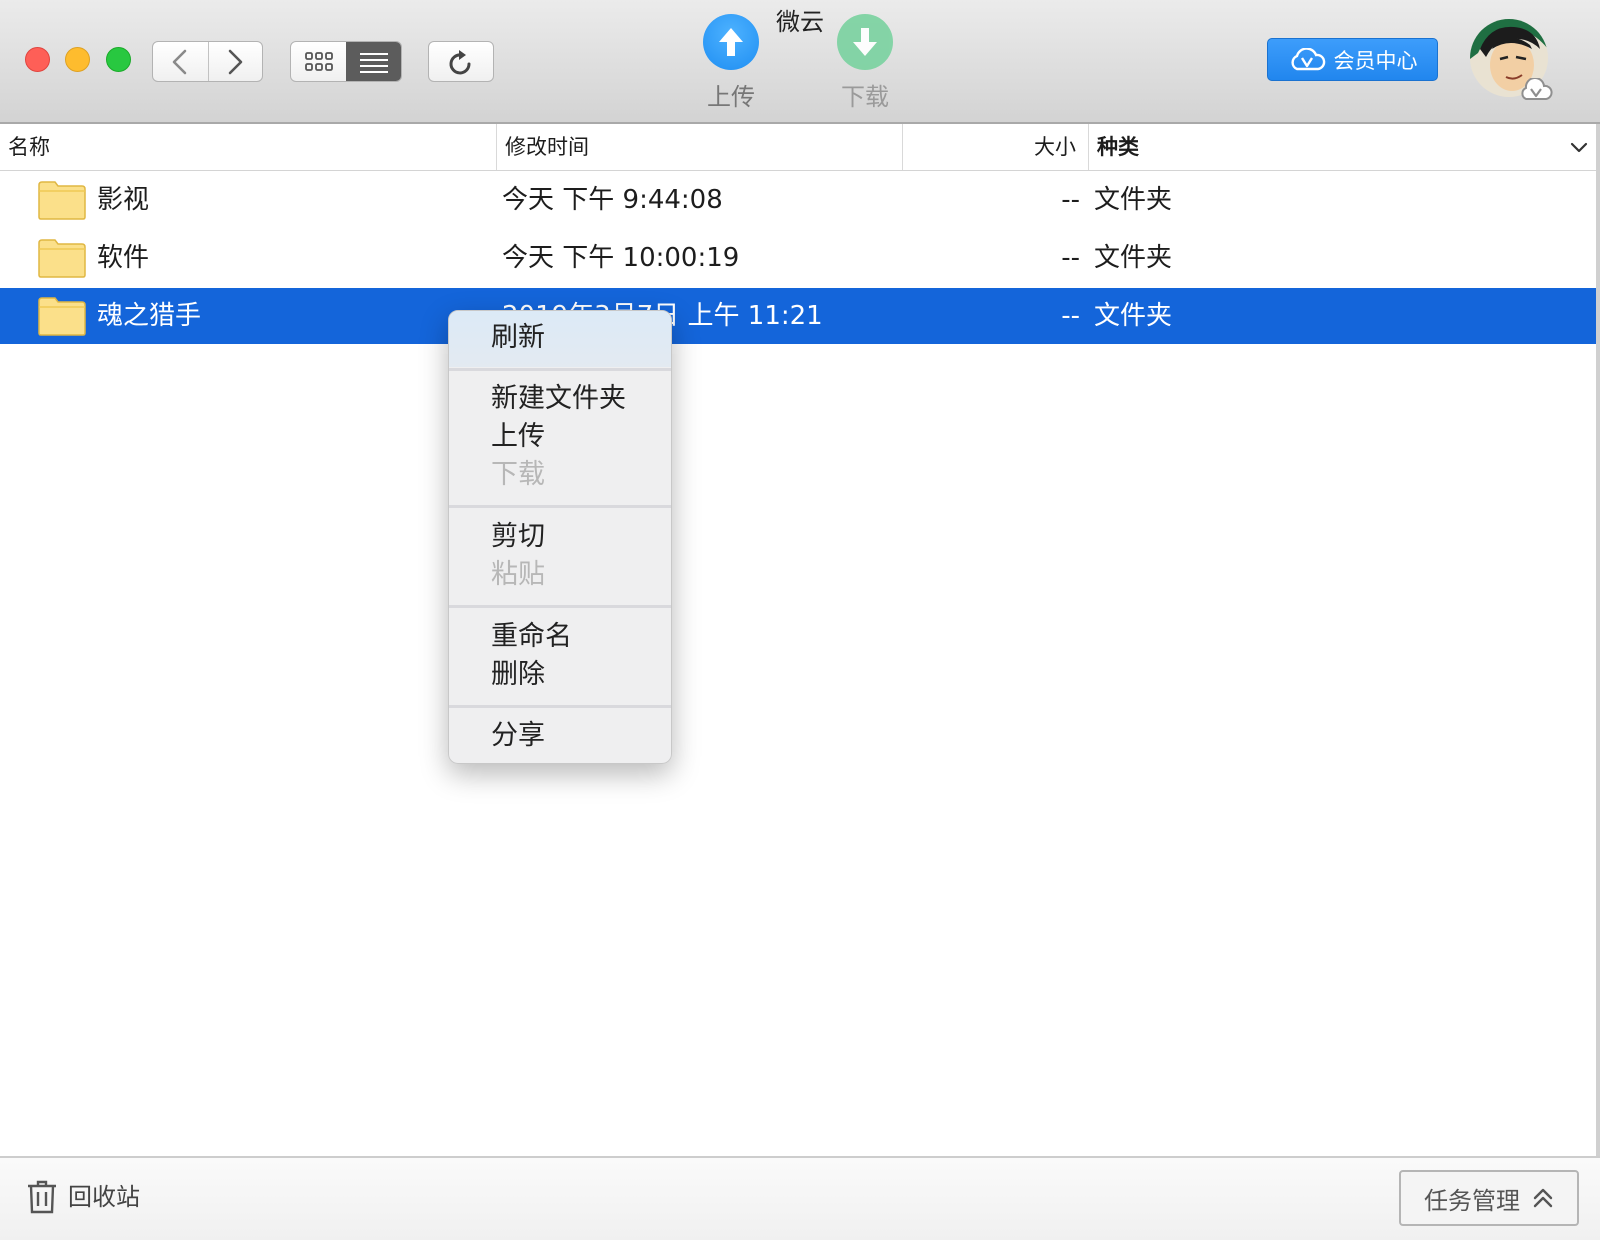 This screenshot has width=1600, height=1240. Describe the element at coordinates (558, 399) in the screenshot. I see `menu-item-new-folder: 新建文件夹` at that location.